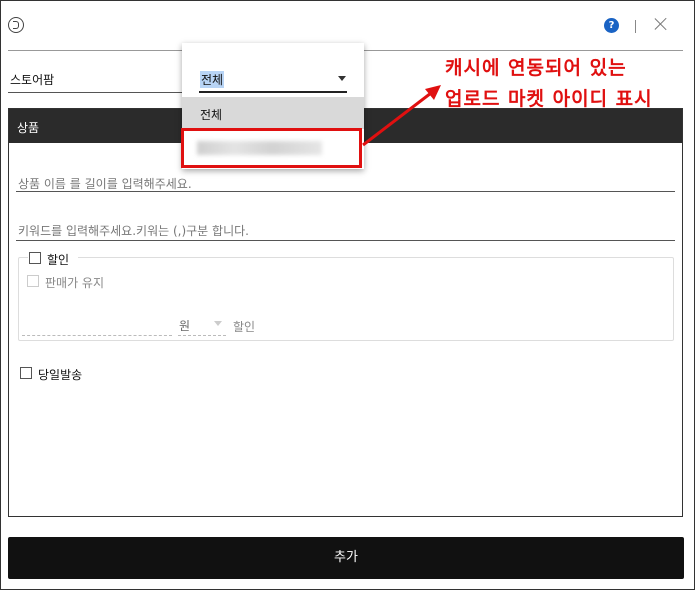  Describe the element at coordinates (26, 373) in the screenshot. I see `same-day-checkbox` at that location.